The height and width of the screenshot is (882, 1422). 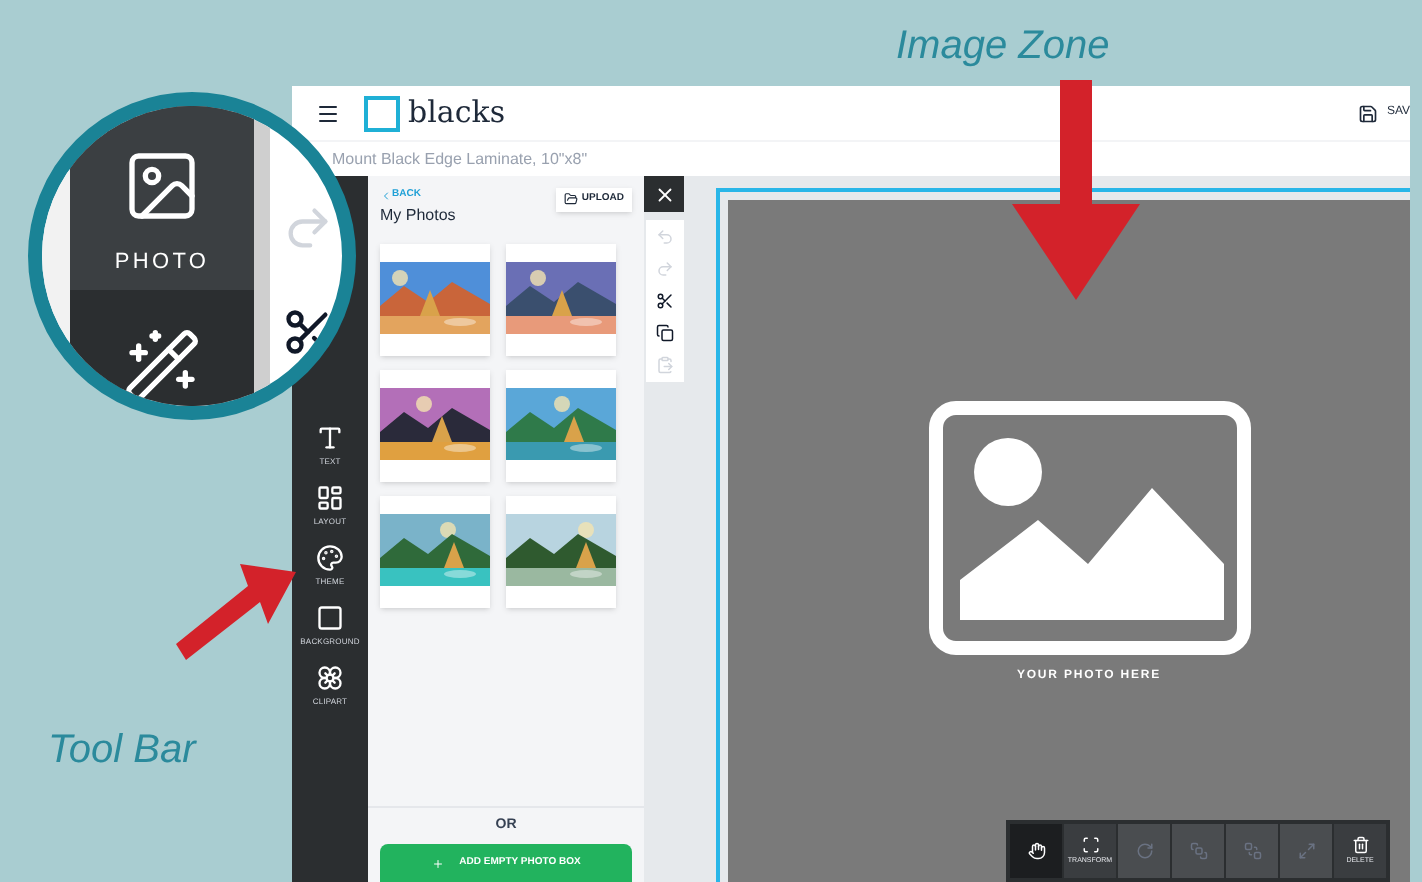 What do you see at coordinates (162, 198) in the screenshot?
I see `magnified-tool: PHOTO` at bounding box center [162, 198].